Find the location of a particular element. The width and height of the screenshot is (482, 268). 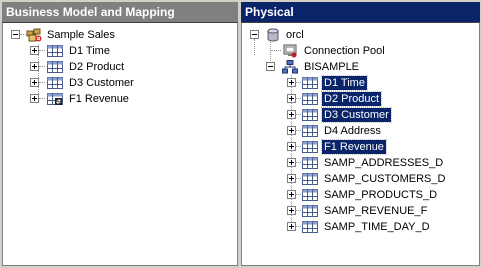

tree-node-bisample: BISAMPLE is located at coordinates (360, 67).